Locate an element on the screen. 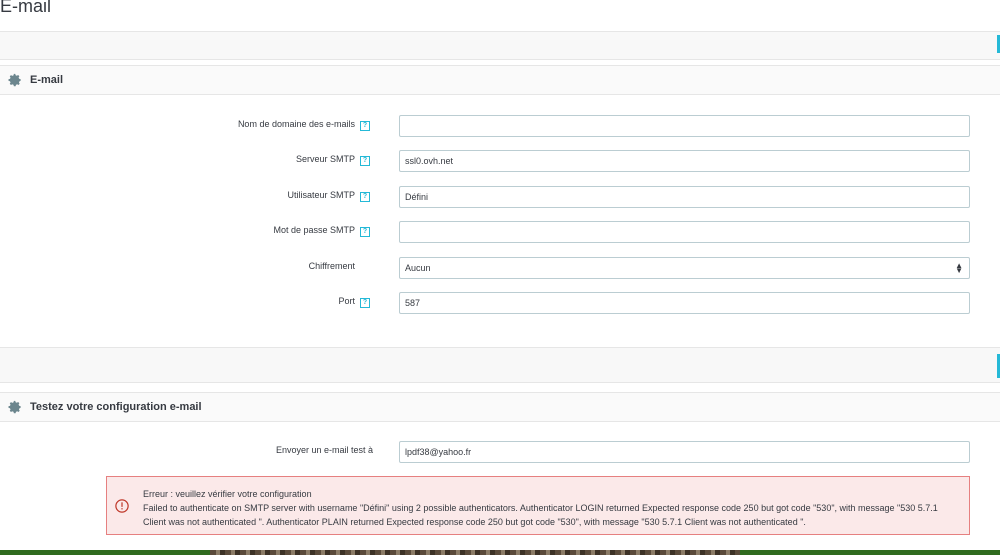 This screenshot has width=1000, height=555. footer-image is located at coordinates (475, 552).